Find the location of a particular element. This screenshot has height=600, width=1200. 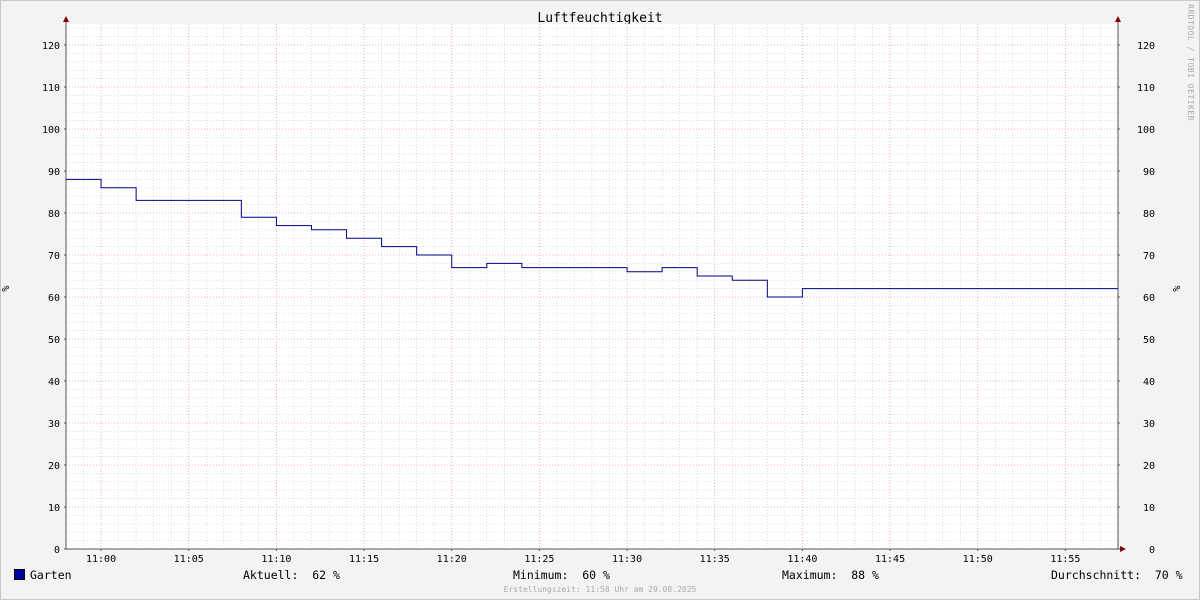

x-tick-label: 11:55 is located at coordinates (1065, 559).